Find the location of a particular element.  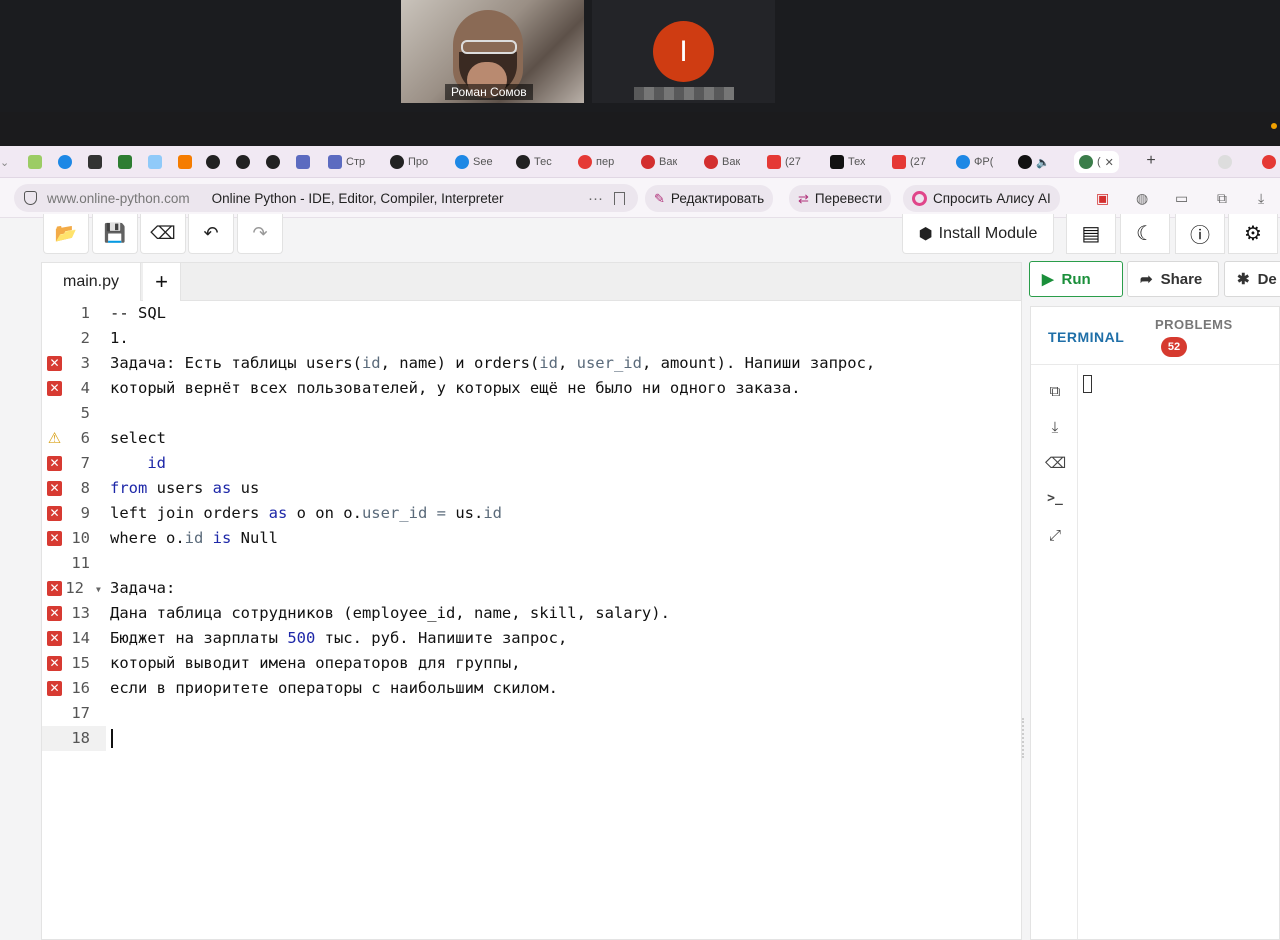

line-text: where o.id is Null is located at coordinates (194, 538).